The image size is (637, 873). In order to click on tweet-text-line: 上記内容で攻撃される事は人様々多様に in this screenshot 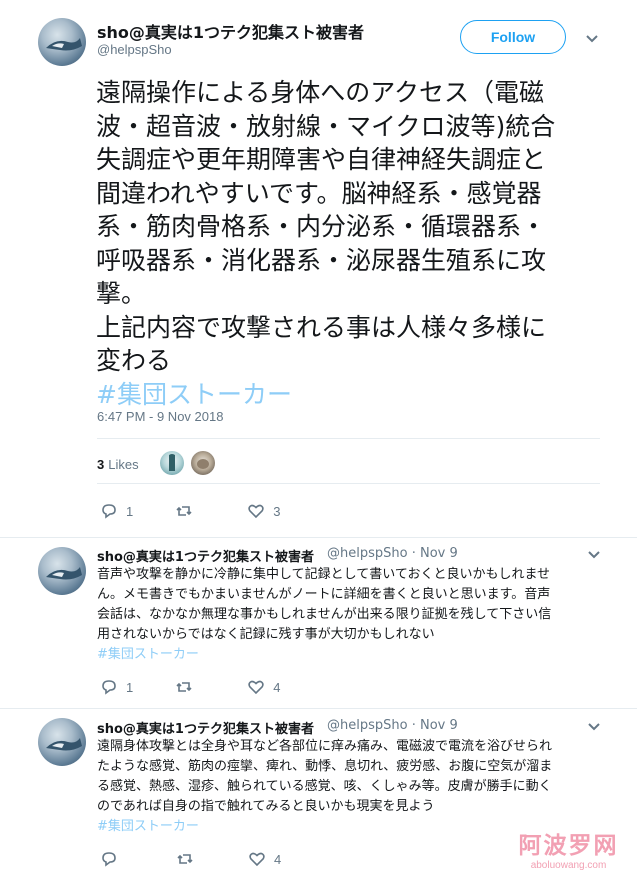, I will do `click(321, 327)`.